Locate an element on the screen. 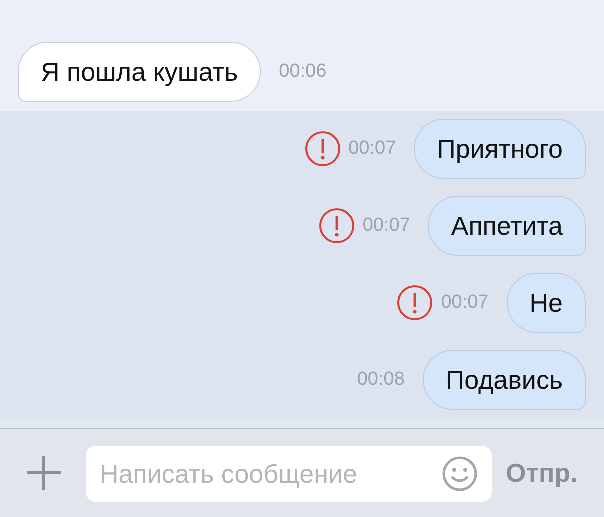 The image size is (604, 517). message-bubble: Не is located at coordinates (546, 303).